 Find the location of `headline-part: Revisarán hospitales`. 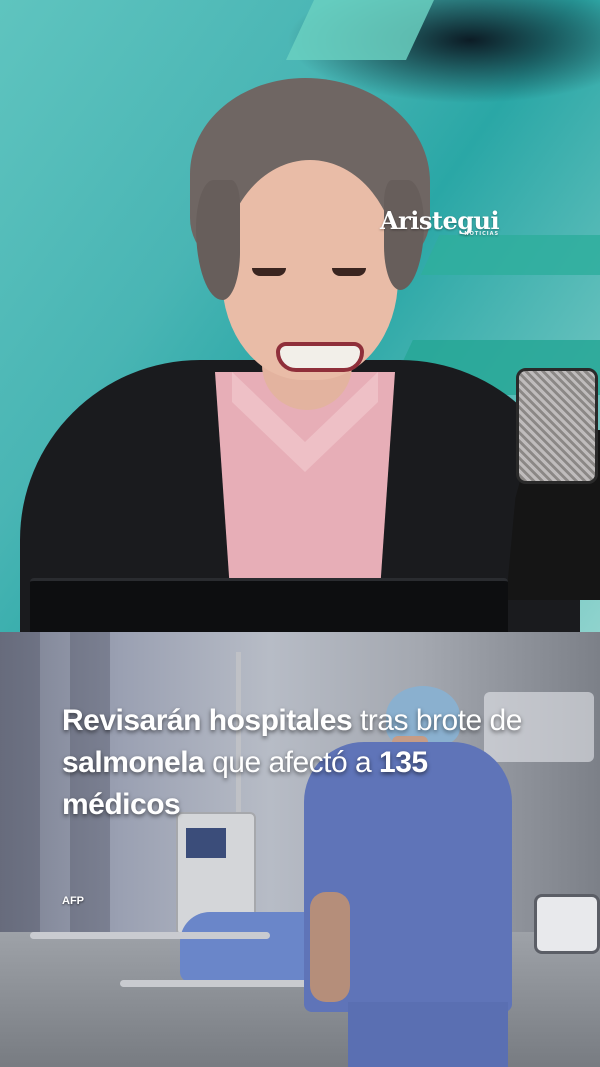

headline-part: Revisarán hospitales is located at coordinates (207, 720).